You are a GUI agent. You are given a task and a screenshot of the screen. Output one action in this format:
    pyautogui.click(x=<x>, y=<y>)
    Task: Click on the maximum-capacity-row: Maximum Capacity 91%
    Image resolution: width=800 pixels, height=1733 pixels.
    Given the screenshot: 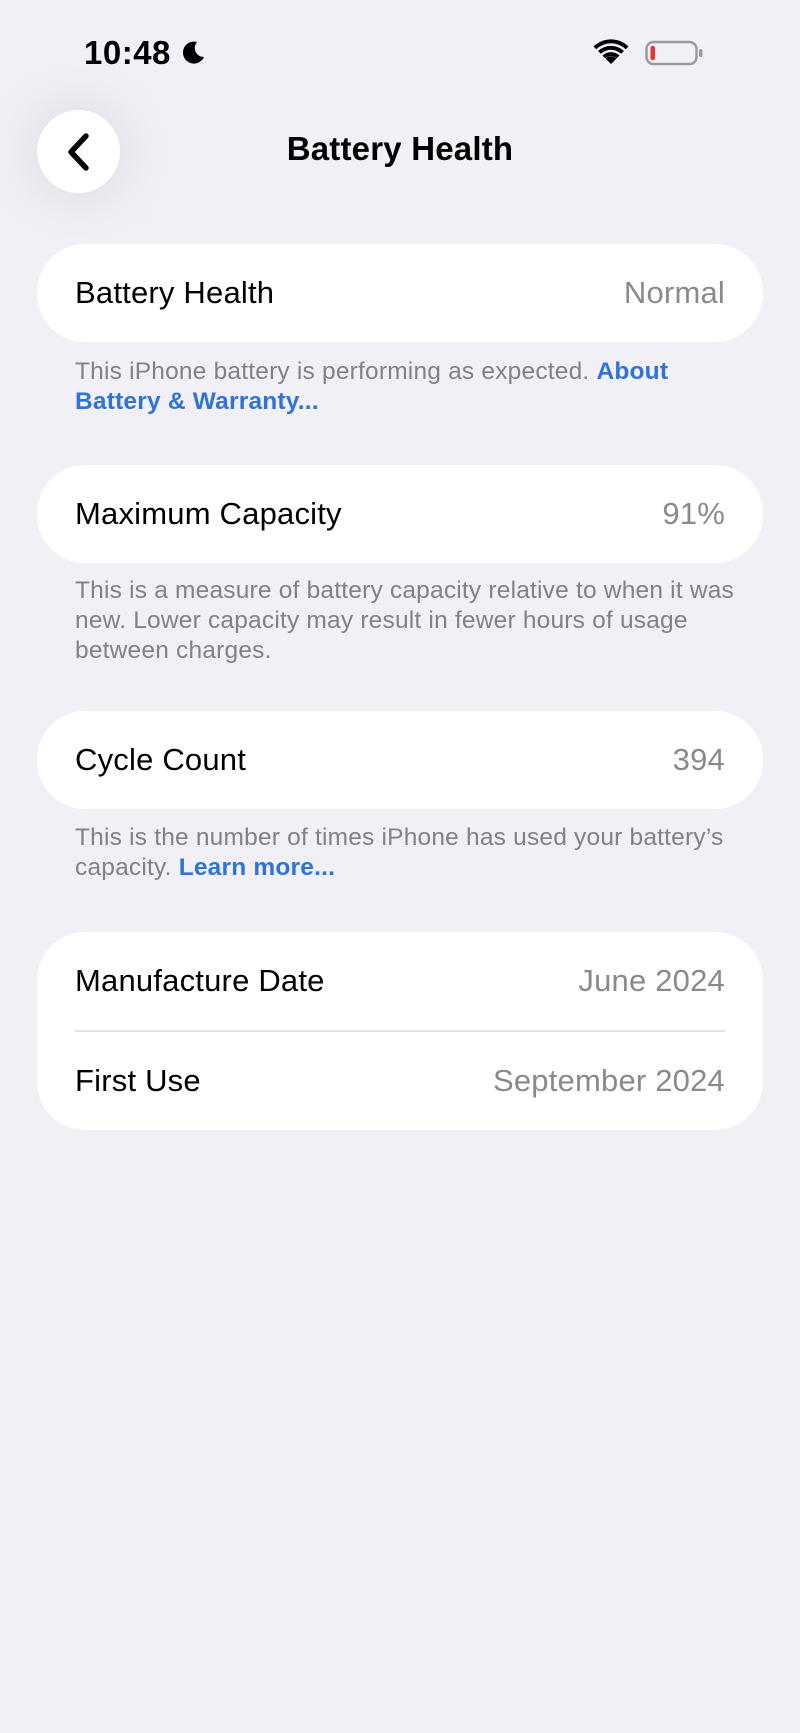 What is the action you would take?
    pyautogui.click(x=400, y=514)
    